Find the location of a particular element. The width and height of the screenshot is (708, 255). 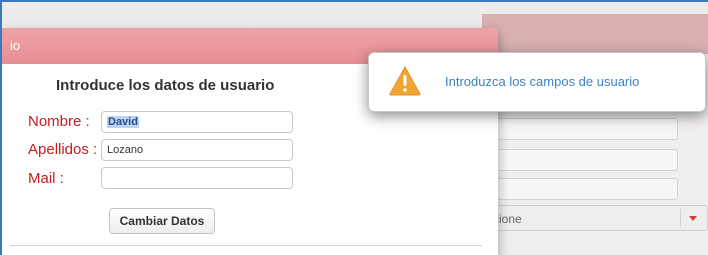

background-select-divider is located at coordinates (680, 218).